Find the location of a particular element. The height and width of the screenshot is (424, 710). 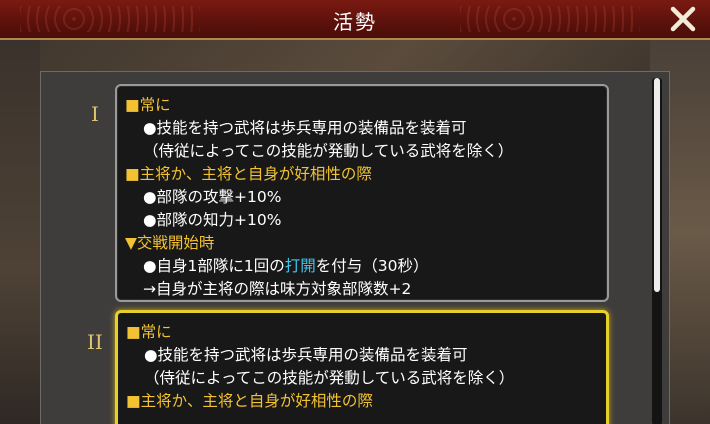

close-button is located at coordinates (683, 19).